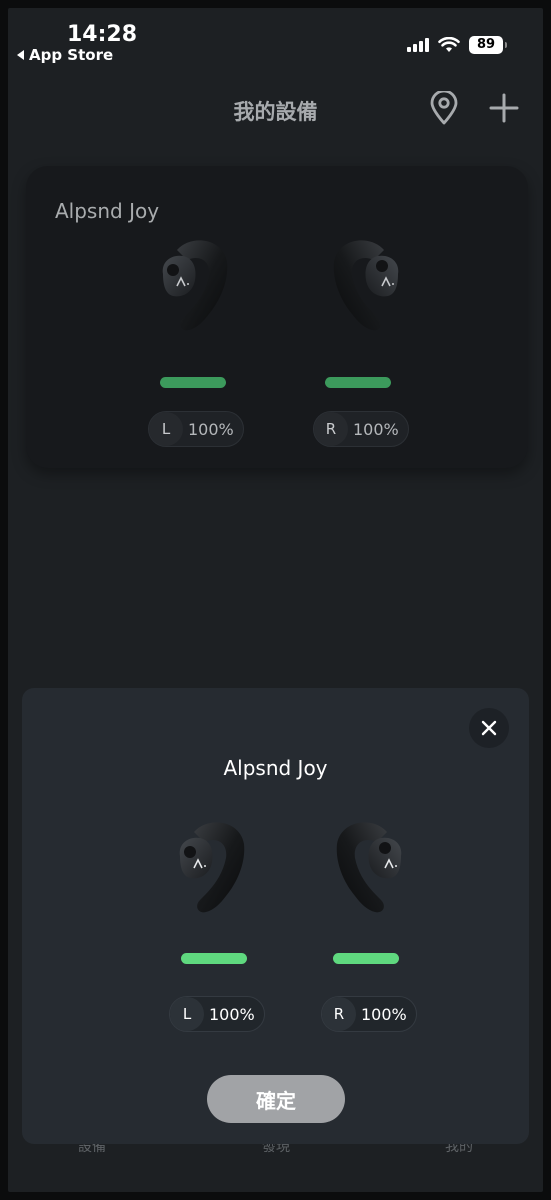  I want to click on battery-indicator: 89, so click(488, 45).